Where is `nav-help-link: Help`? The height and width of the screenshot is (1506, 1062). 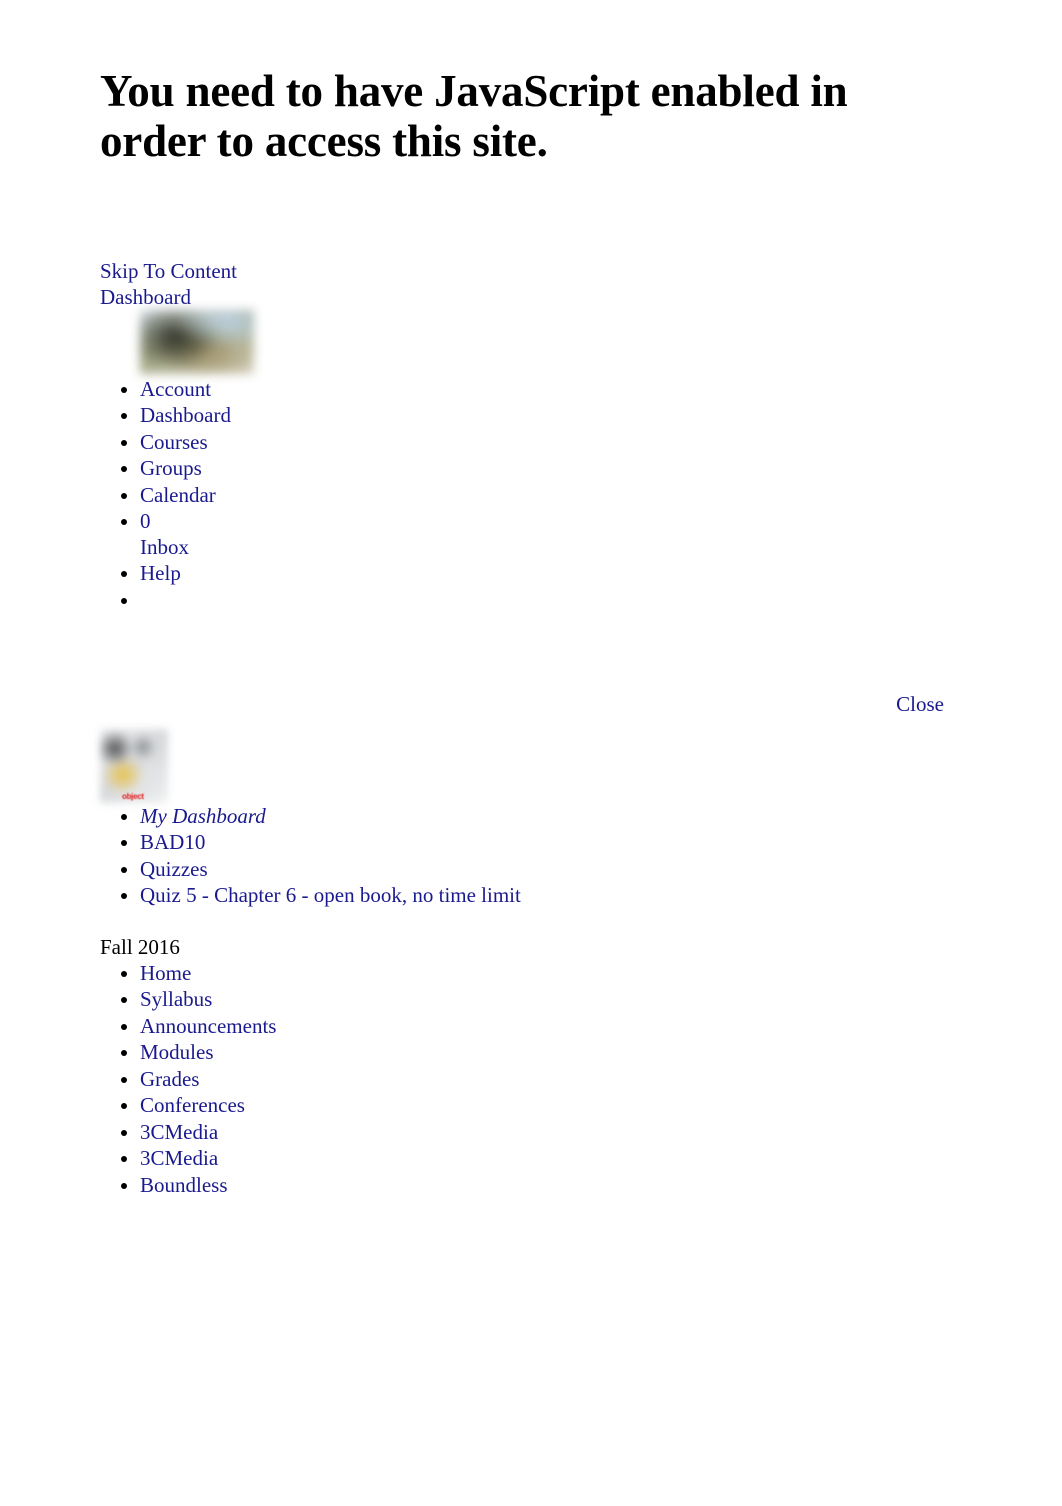
nav-help-link: Help is located at coordinates (160, 573).